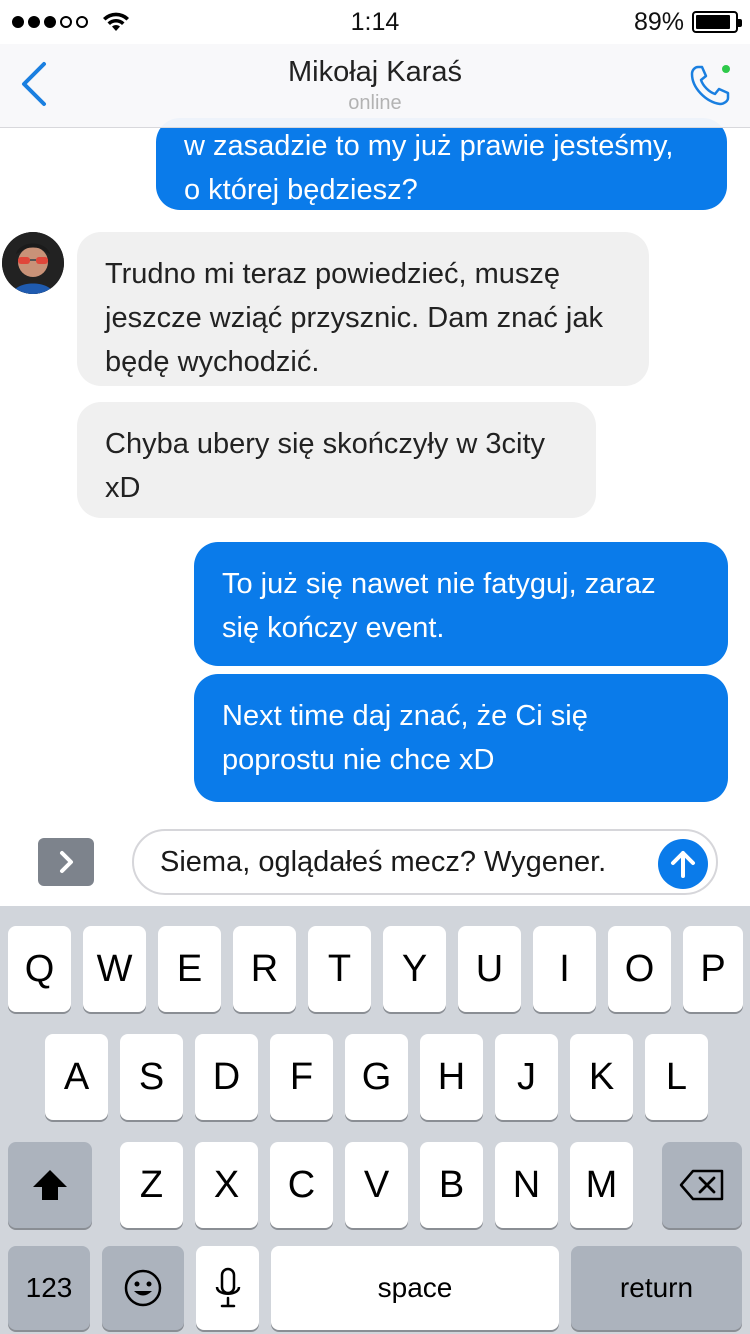  I want to click on backspace-icon, so click(701, 1185).